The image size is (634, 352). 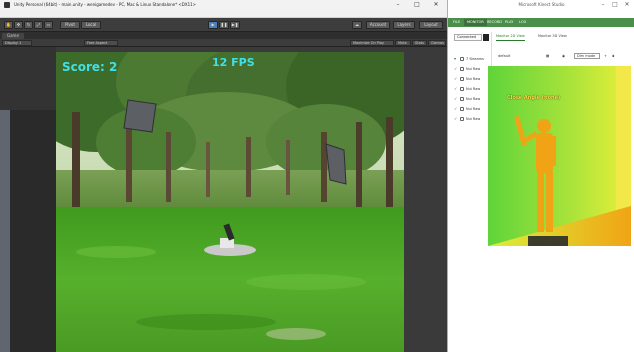 What do you see at coordinates (587, 56) in the screenshot?
I see `dim-mode-dropdown: Dim mode` at bounding box center [587, 56].